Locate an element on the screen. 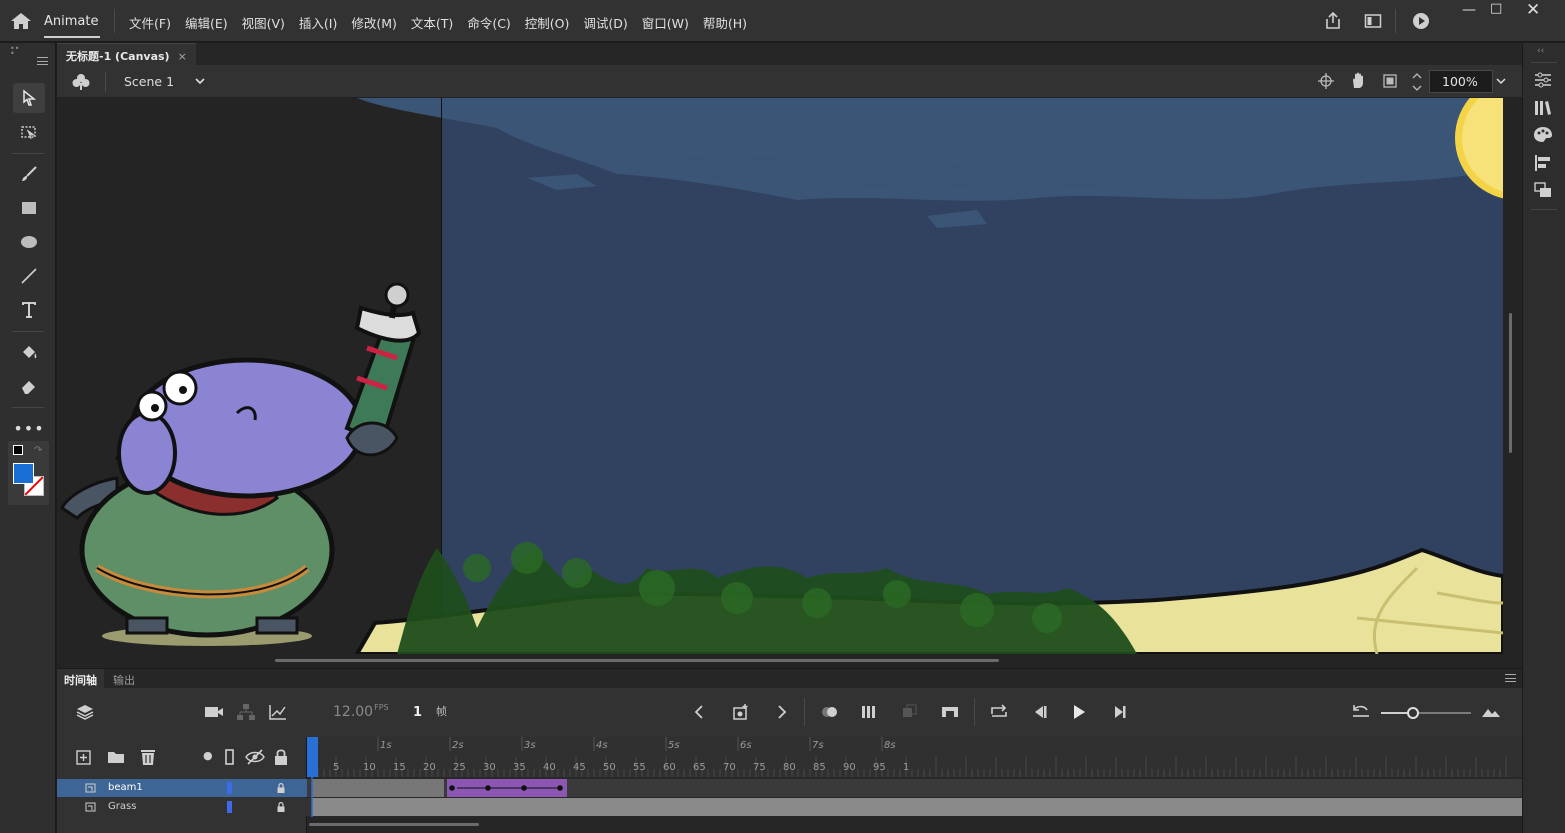  center-stage-icon is located at coordinates (1326, 81).